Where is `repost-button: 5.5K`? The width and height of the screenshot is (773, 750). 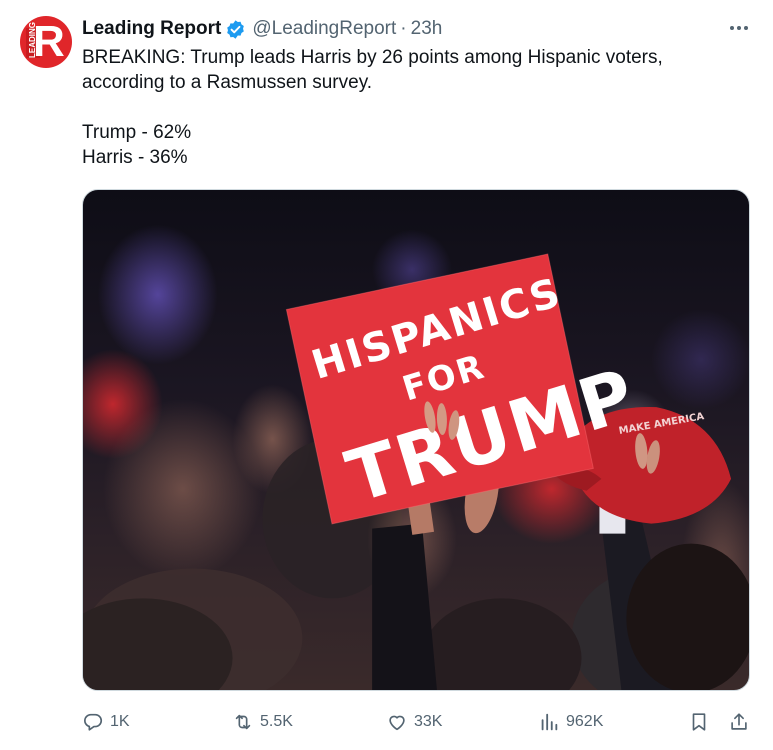 repost-button: 5.5K is located at coordinates (262, 722).